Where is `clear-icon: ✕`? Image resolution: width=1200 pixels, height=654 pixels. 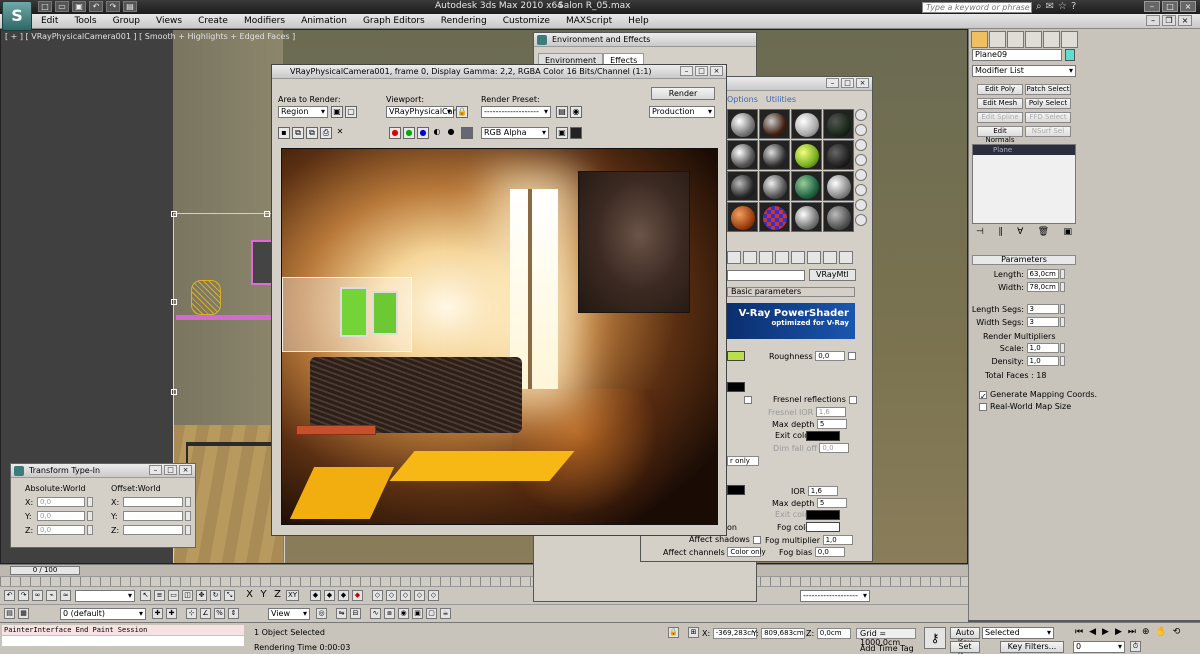
clear-icon: ✕ is located at coordinates (340, 133).